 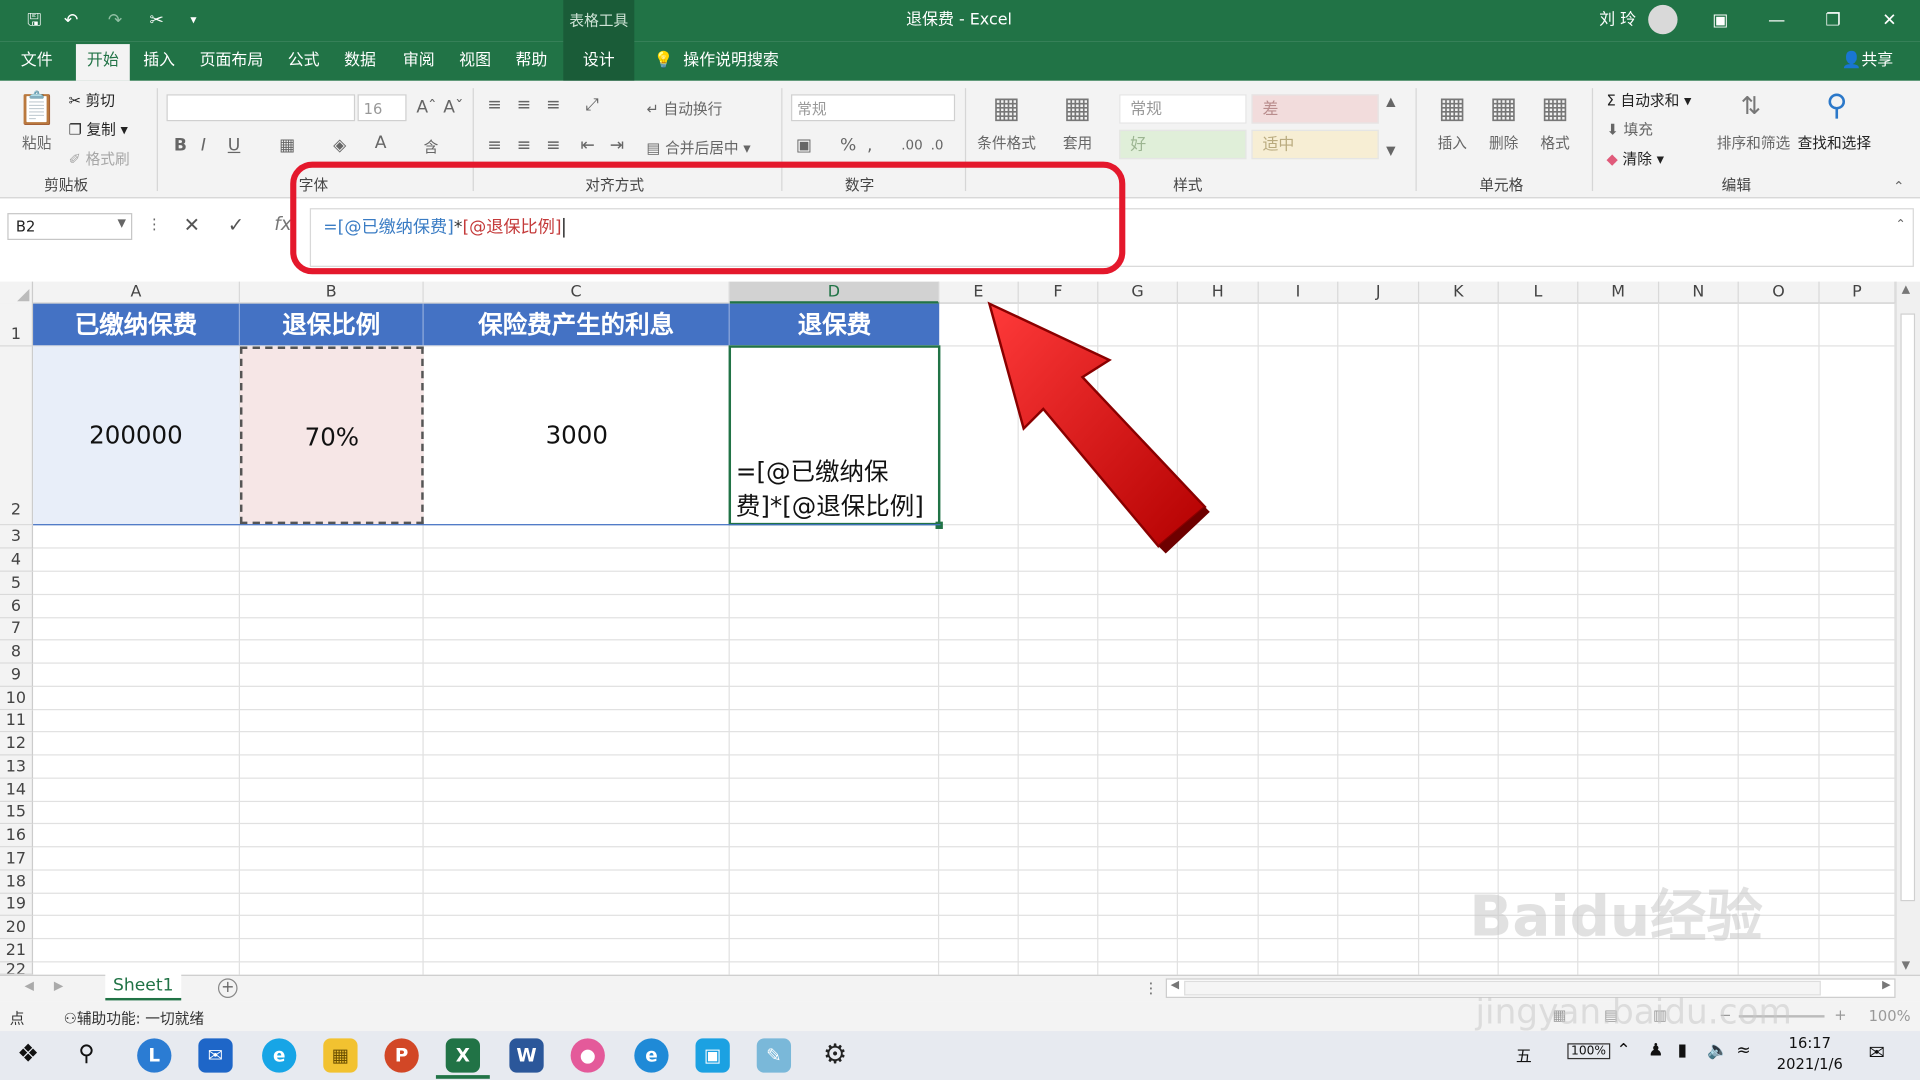 What do you see at coordinates (360, 61) in the screenshot?
I see `tab-data: 数据` at bounding box center [360, 61].